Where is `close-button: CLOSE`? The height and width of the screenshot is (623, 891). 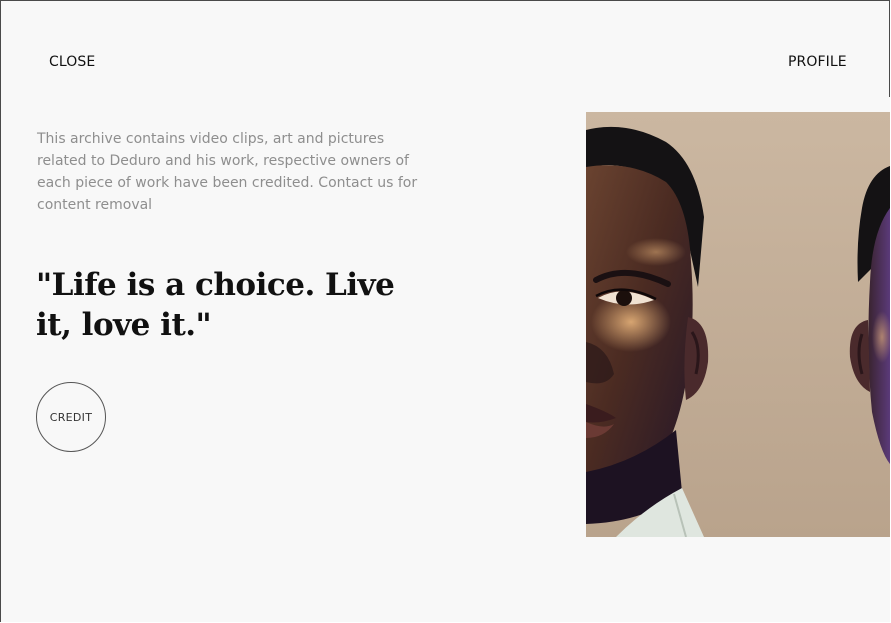 close-button: CLOSE is located at coordinates (72, 62).